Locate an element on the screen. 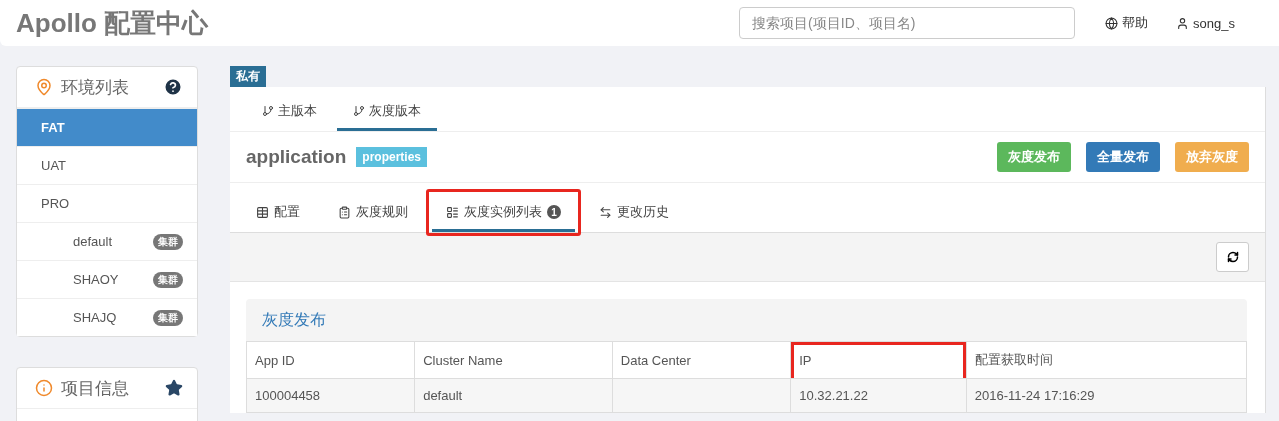  column-header: 配置获取时间 is located at coordinates (1106, 360).